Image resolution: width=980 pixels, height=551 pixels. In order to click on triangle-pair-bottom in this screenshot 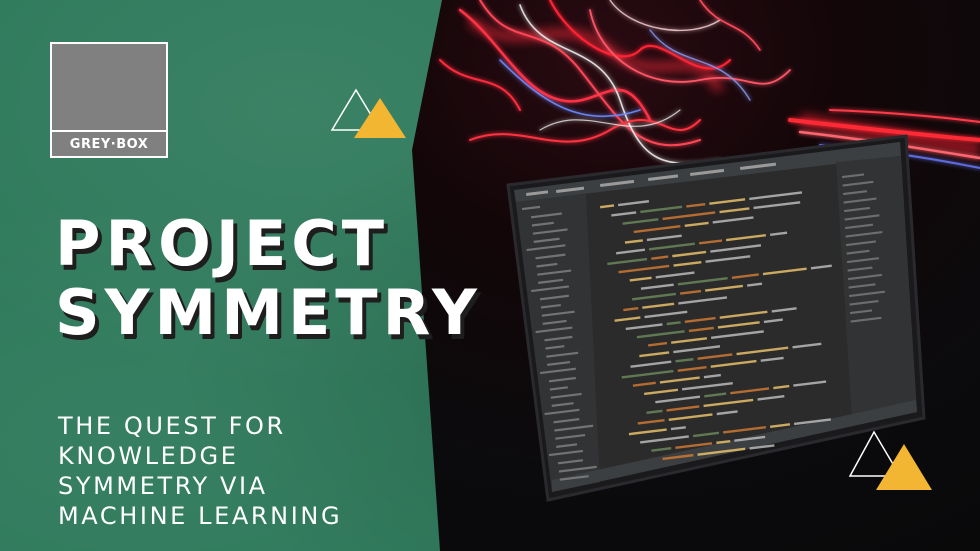, I will do `click(890, 460)`.